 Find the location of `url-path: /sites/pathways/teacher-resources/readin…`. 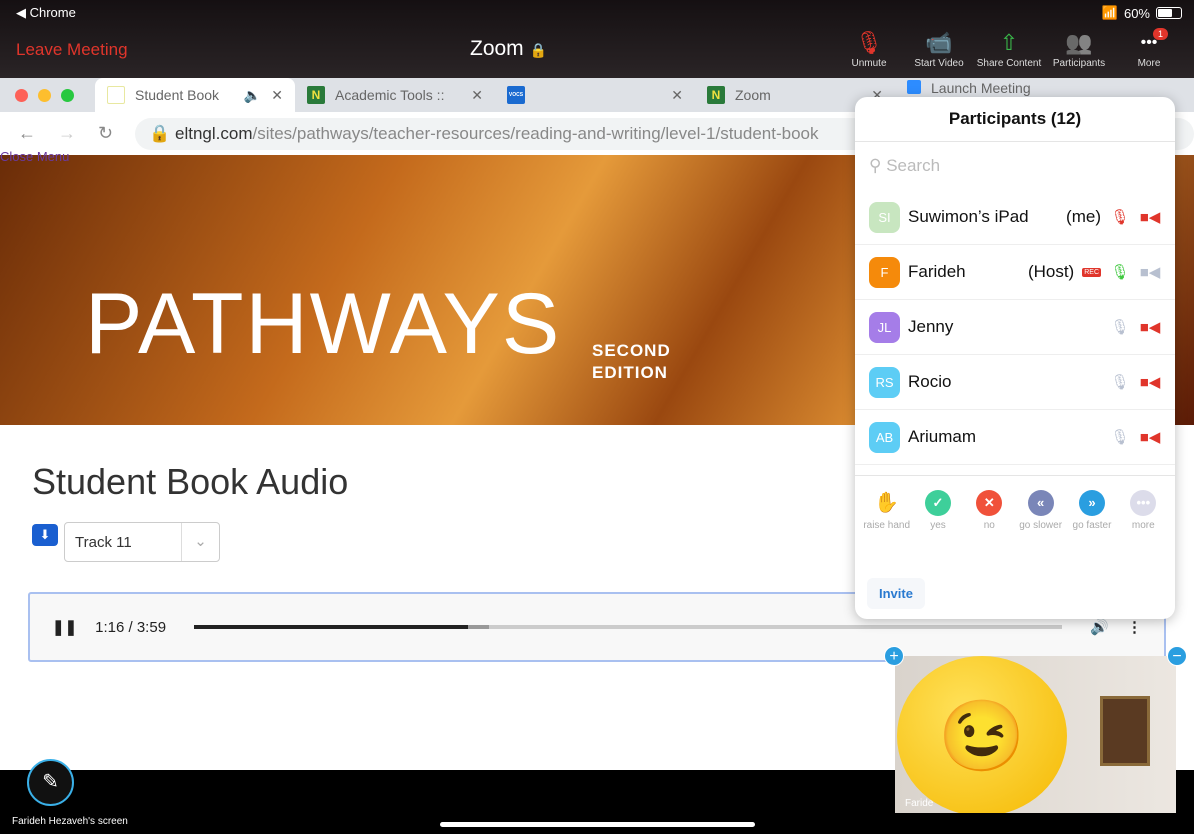

url-path: /sites/pathways/teacher-resources/readin… is located at coordinates (535, 133).